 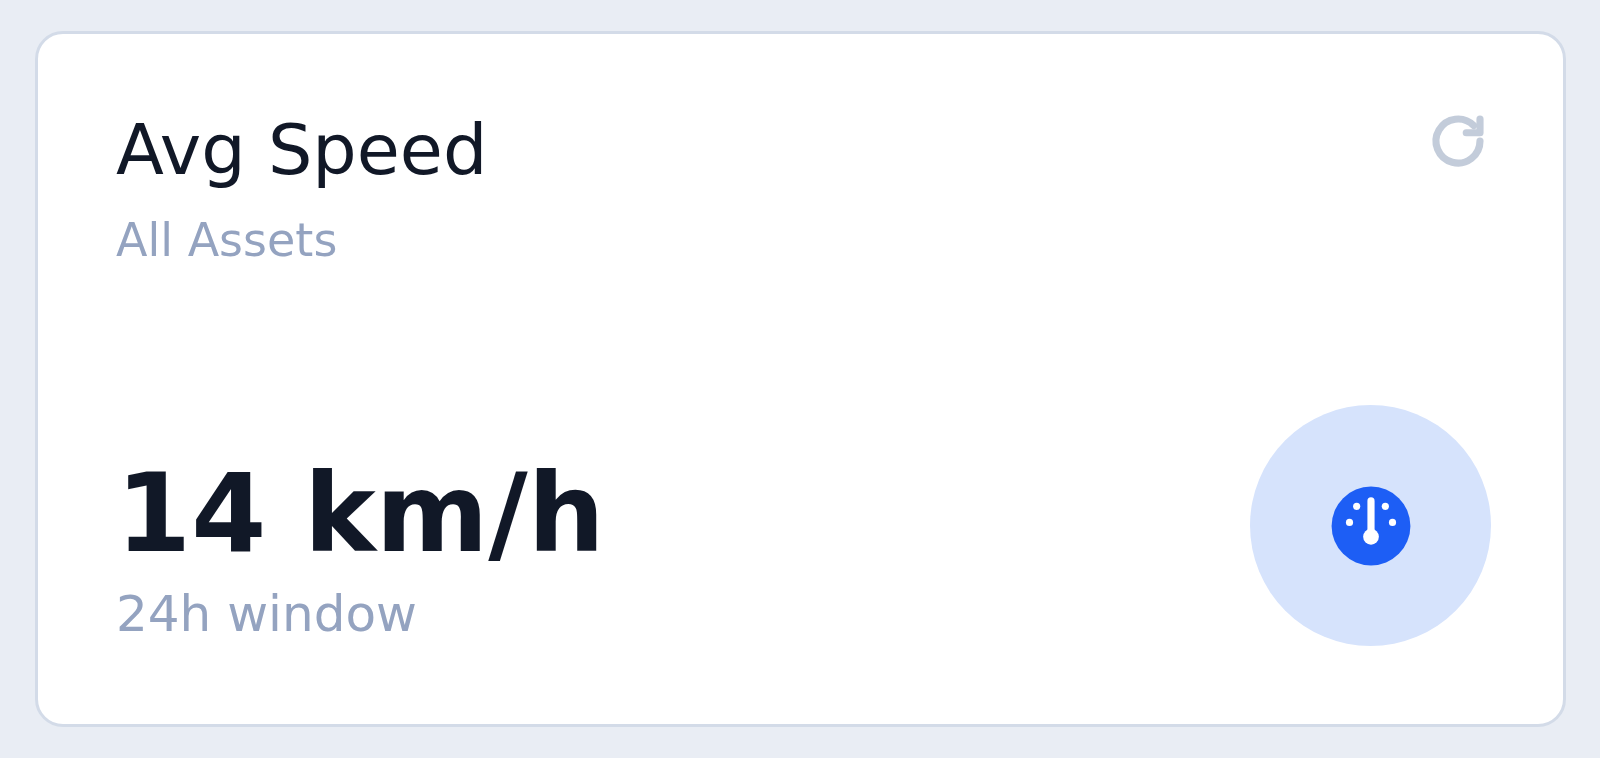 What do you see at coordinates (360, 514) in the screenshot?
I see `speed-value: 14 km/h` at bounding box center [360, 514].